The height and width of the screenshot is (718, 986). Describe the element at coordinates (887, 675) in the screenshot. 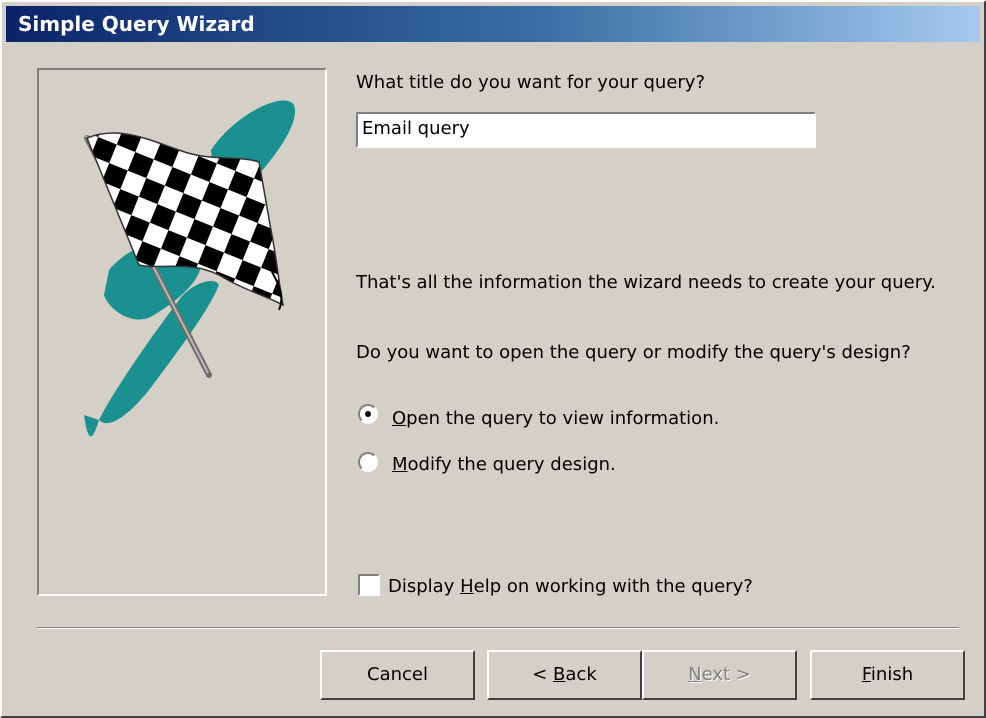

I see `finish-button: Finish` at that location.